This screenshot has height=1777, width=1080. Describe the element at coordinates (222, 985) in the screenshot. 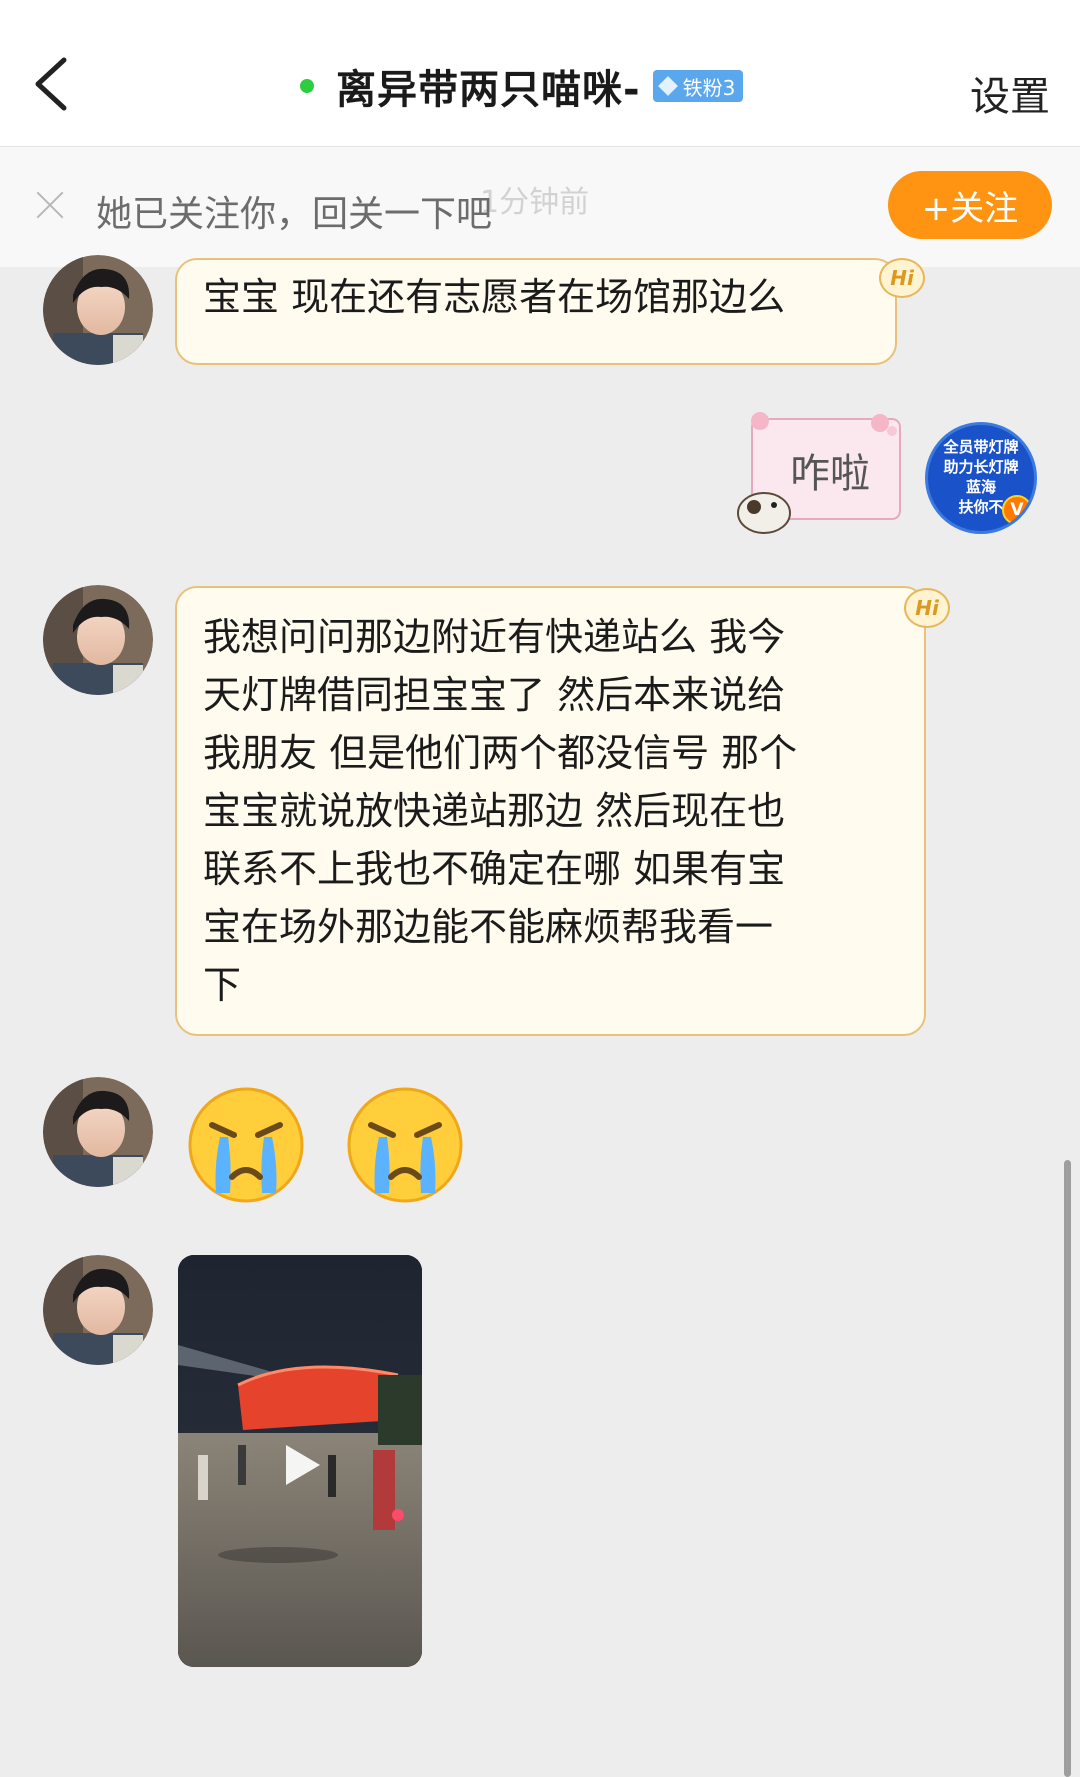

I see `message-line: 下` at that location.